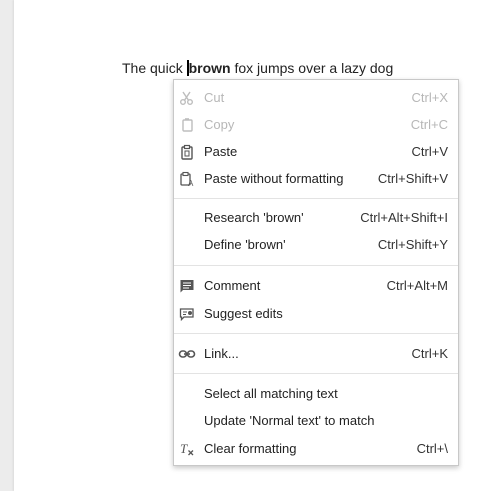 The height and width of the screenshot is (491, 500). What do you see at coordinates (187, 354) in the screenshot?
I see `link-icon` at bounding box center [187, 354].